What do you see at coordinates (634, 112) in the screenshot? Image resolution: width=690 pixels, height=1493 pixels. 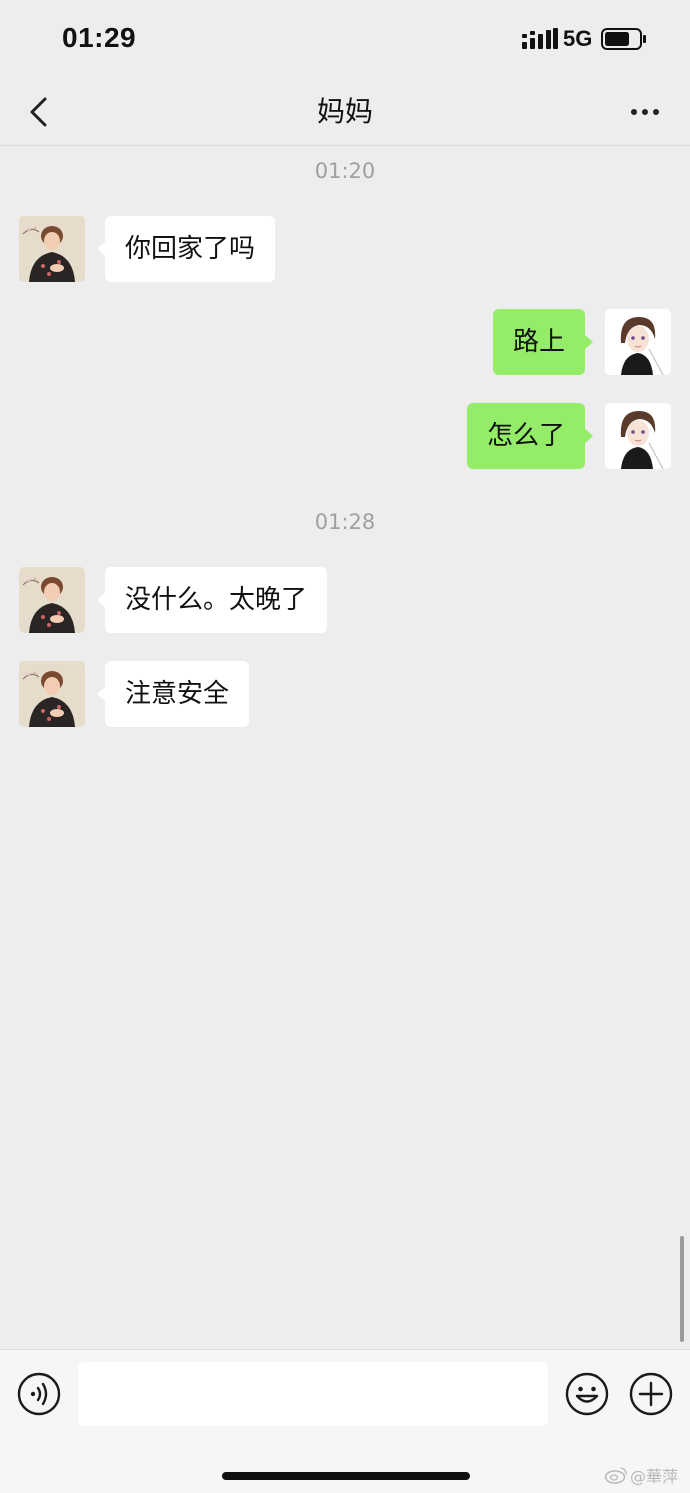 I see `more-dots-icon` at bounding box center [634, 112].